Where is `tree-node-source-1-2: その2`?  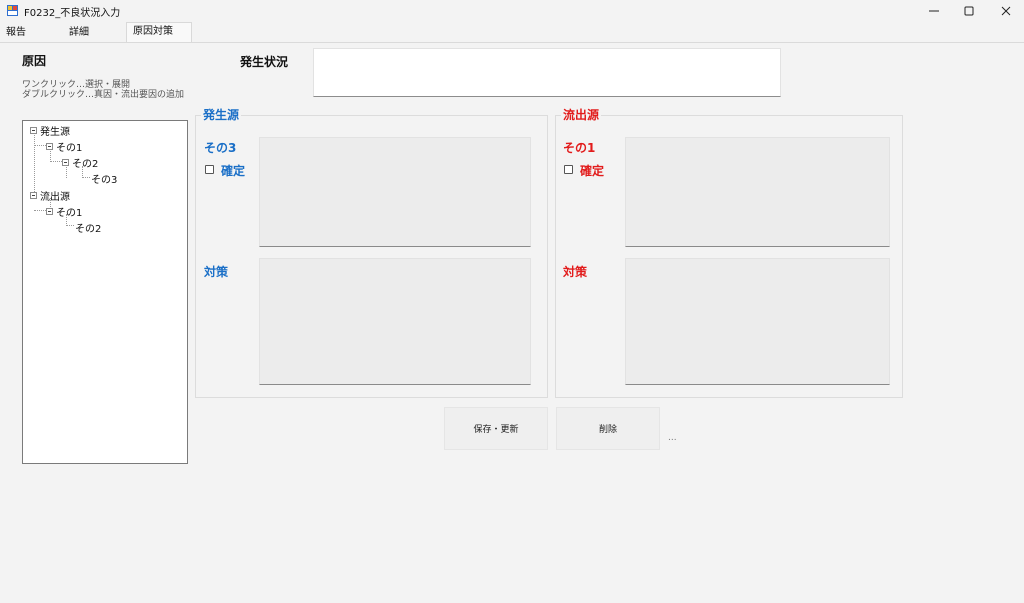 tree-node-source-1-2: その2 is located at coordinates (80, 162).